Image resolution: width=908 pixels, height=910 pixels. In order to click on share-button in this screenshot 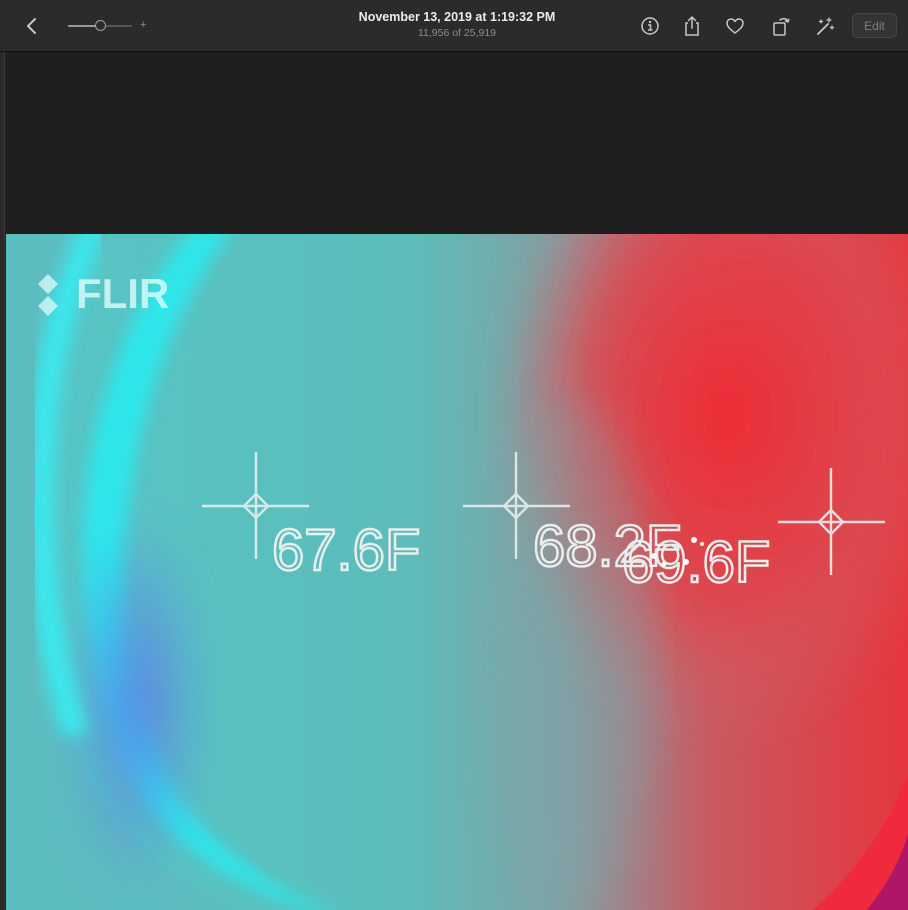, I will do `click(692, 26)`.